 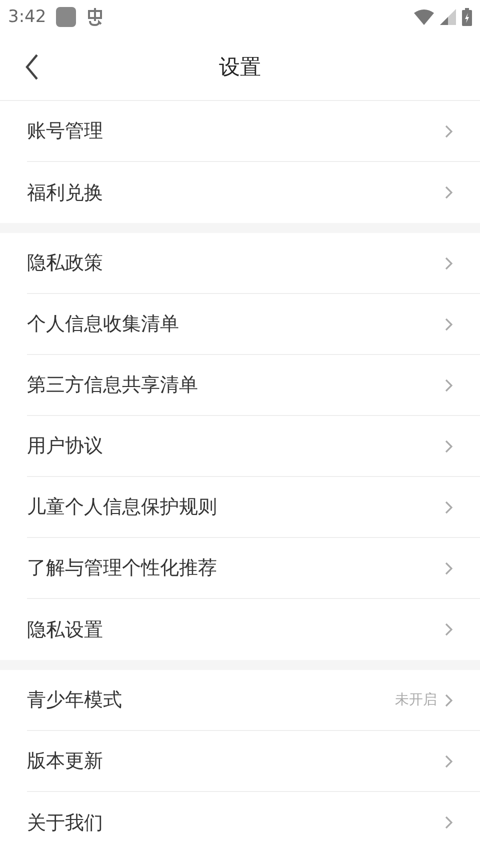 What do you see at coordinates (253, 629) in the screenshot?
I see `settings-row: 隐私设置` at bounding box center [253, 629].